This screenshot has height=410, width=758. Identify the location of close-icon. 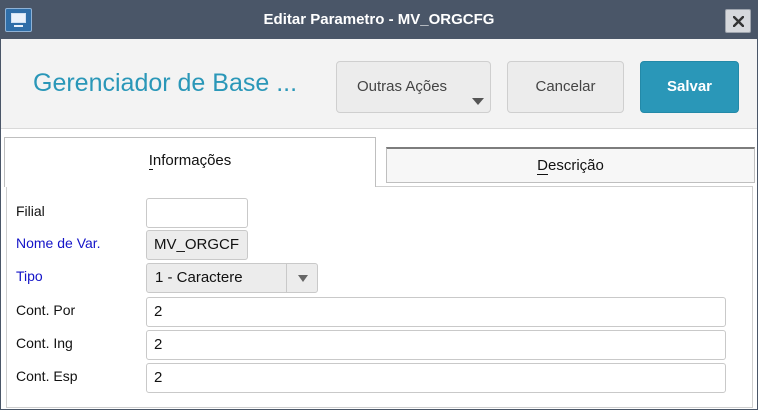
(738, 21).